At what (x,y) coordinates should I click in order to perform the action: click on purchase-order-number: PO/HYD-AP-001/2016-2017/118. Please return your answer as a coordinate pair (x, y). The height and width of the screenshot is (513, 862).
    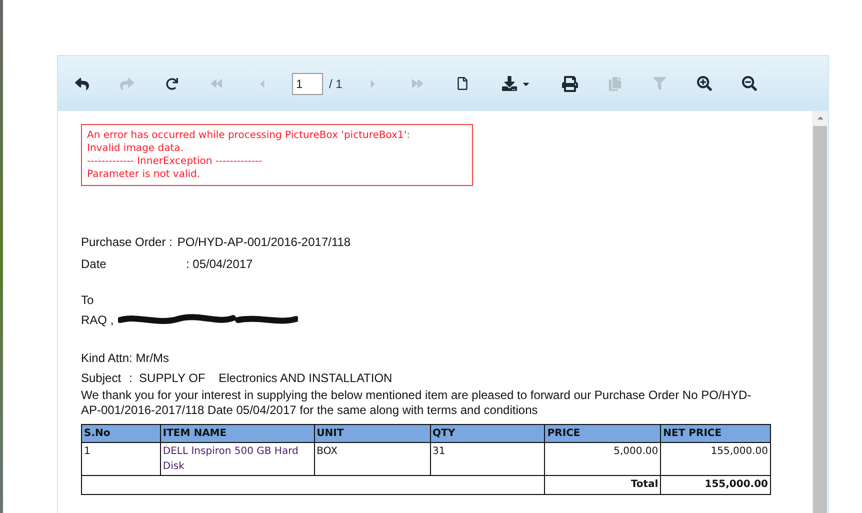
    Looking at the image, I should click on (264, 242).